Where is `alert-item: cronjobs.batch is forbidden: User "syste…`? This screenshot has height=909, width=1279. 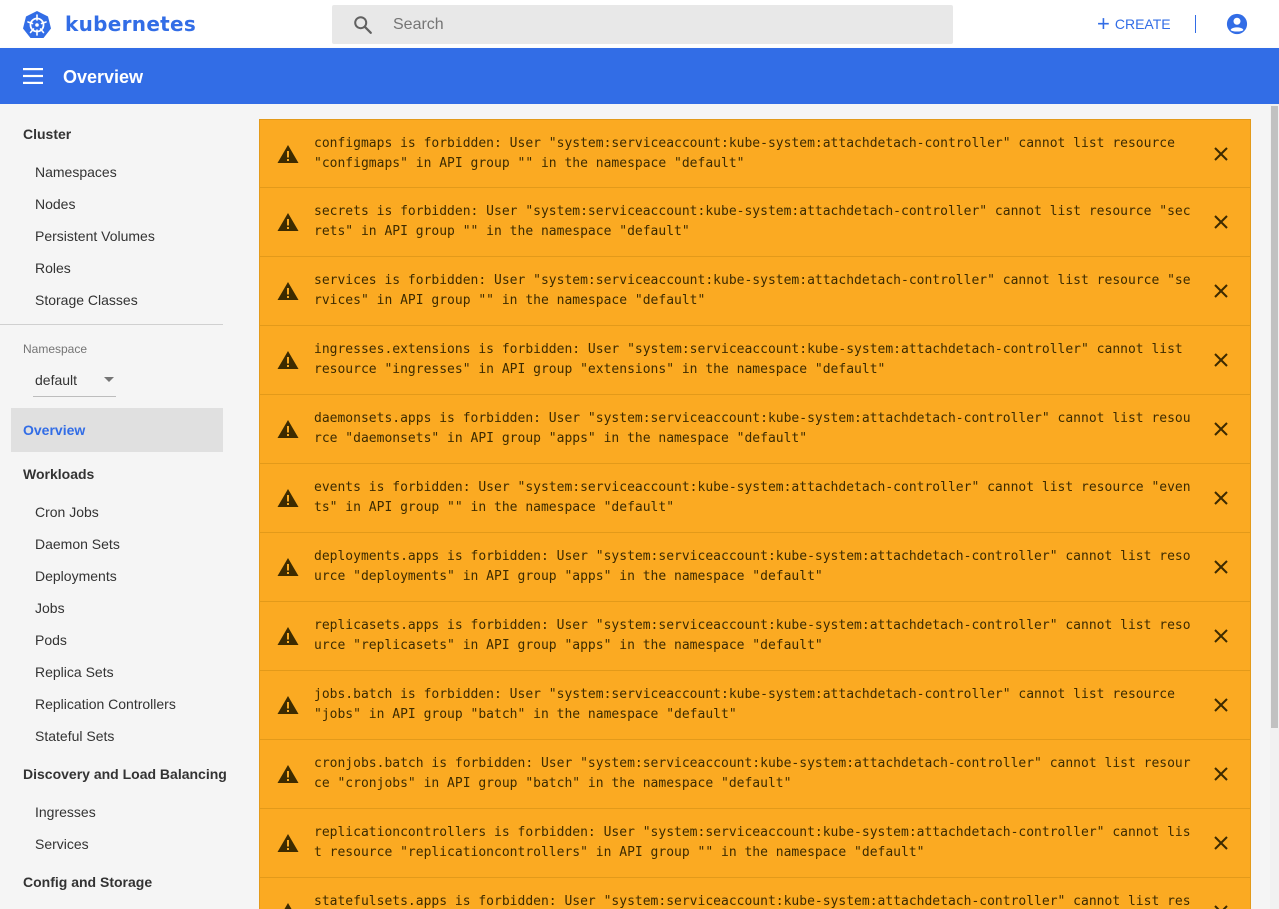
alert-item: cronjobs.batch is forbidden: User "syste… is located at coordinates (755, 774).